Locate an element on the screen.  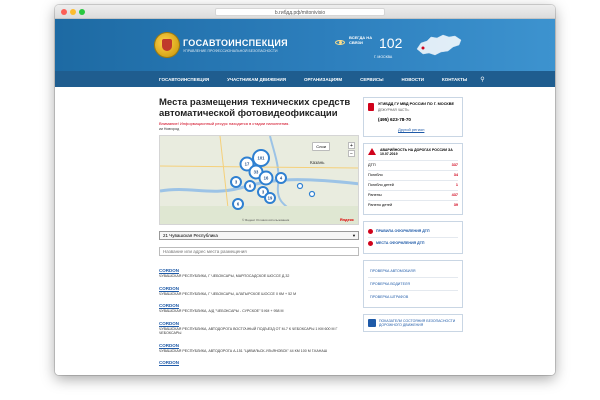
other-region-link: Другой регион is located at coordinates (413, 129).